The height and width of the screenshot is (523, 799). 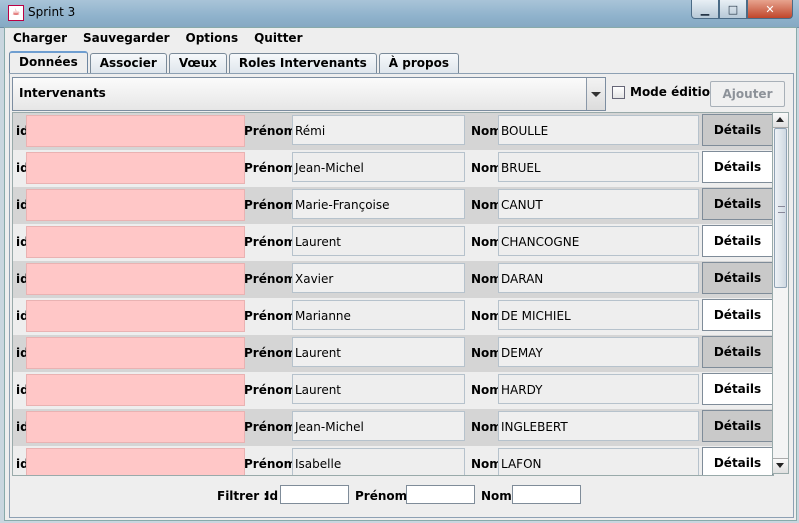 I want to click on entity-type-combobox: Intervenants, so click(x=309, y=94).